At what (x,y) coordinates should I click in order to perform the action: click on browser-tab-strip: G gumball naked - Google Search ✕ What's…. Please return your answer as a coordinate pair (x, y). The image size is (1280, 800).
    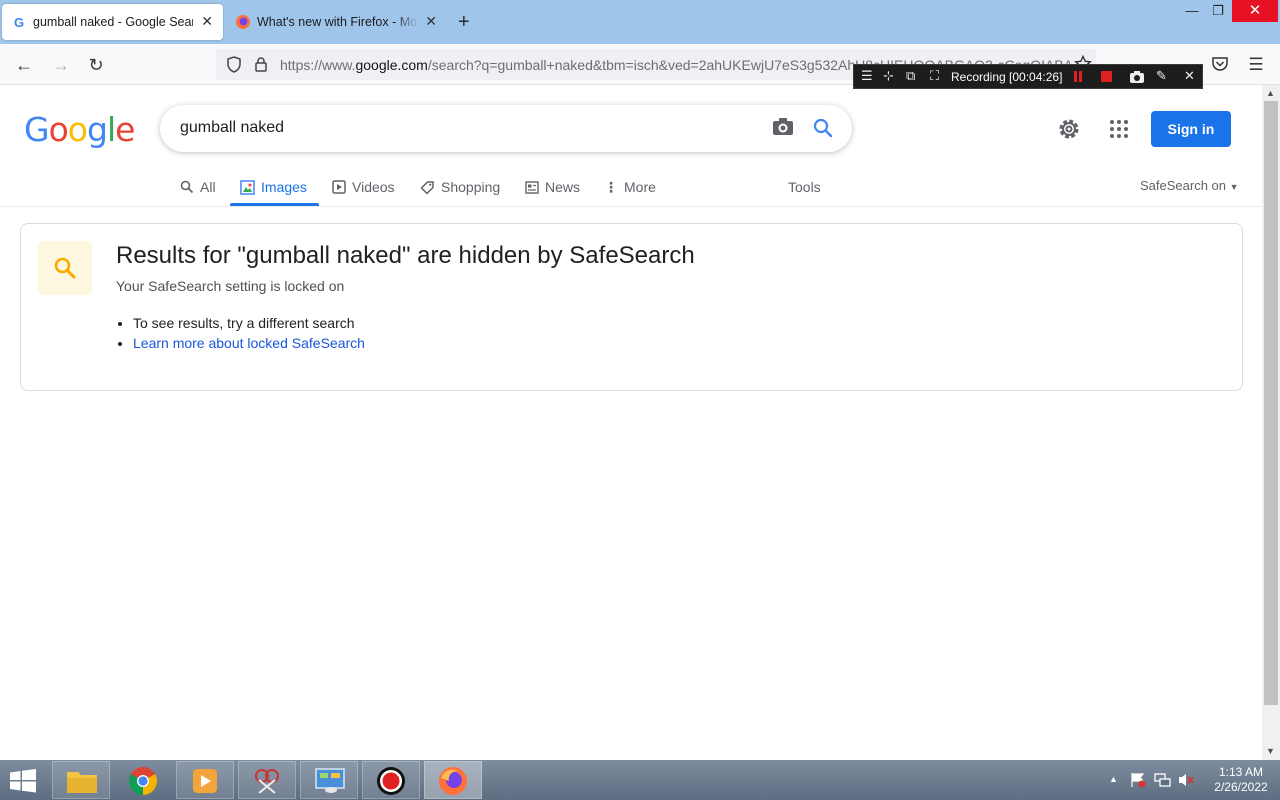
    Looking at the image, I should click on (640, 22).